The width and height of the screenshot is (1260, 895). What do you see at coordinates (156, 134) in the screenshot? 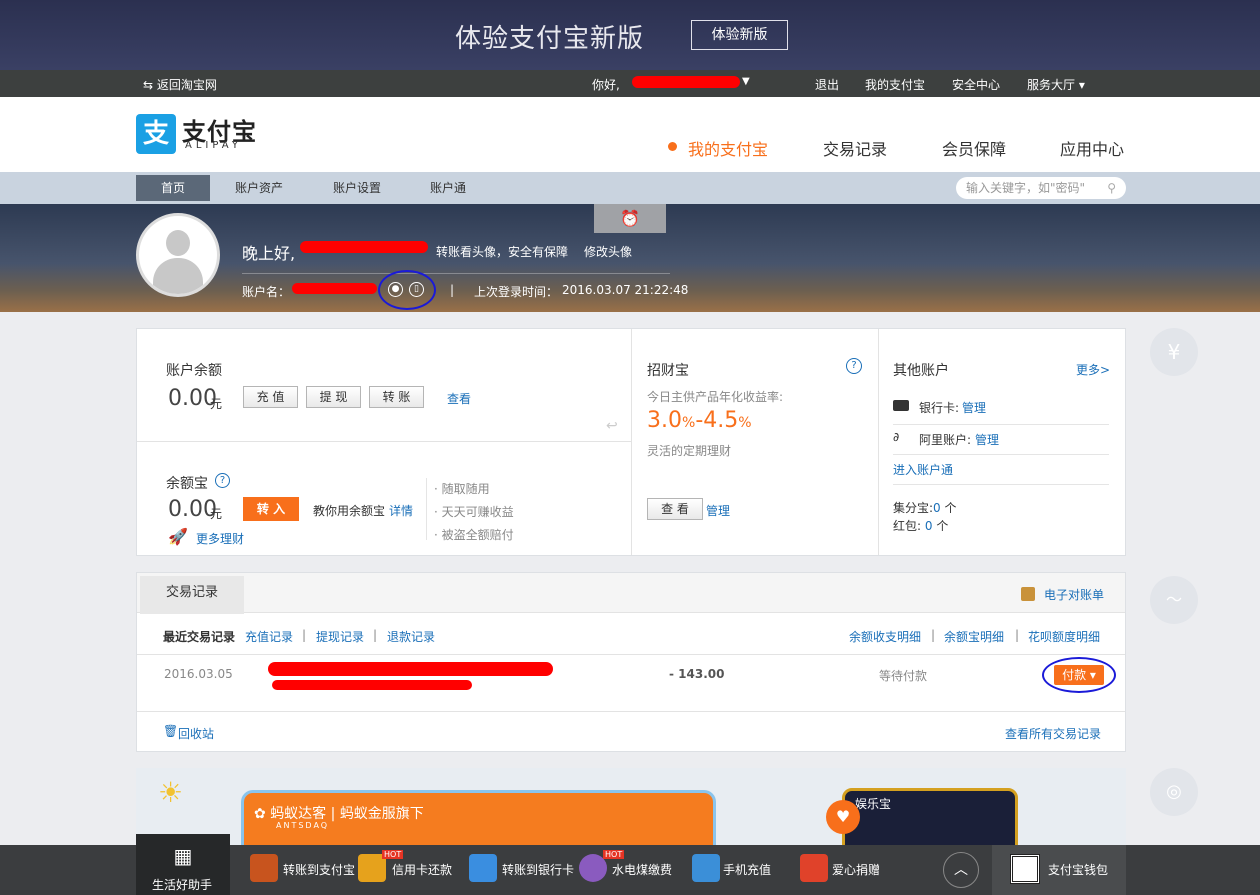
I see `alipay-logo-icon: 支` at bounding box center [156, 134].